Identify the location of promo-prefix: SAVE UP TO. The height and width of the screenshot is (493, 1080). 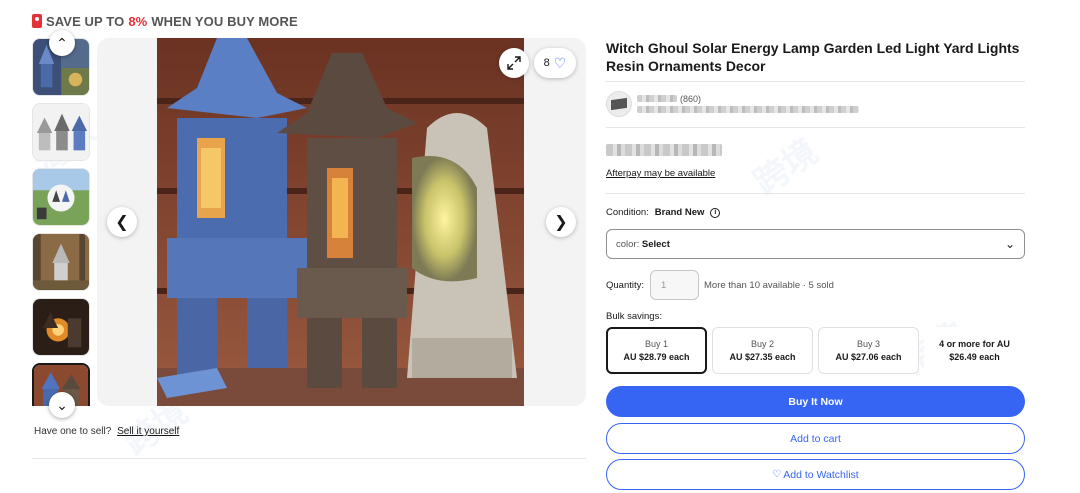
(85, 21).